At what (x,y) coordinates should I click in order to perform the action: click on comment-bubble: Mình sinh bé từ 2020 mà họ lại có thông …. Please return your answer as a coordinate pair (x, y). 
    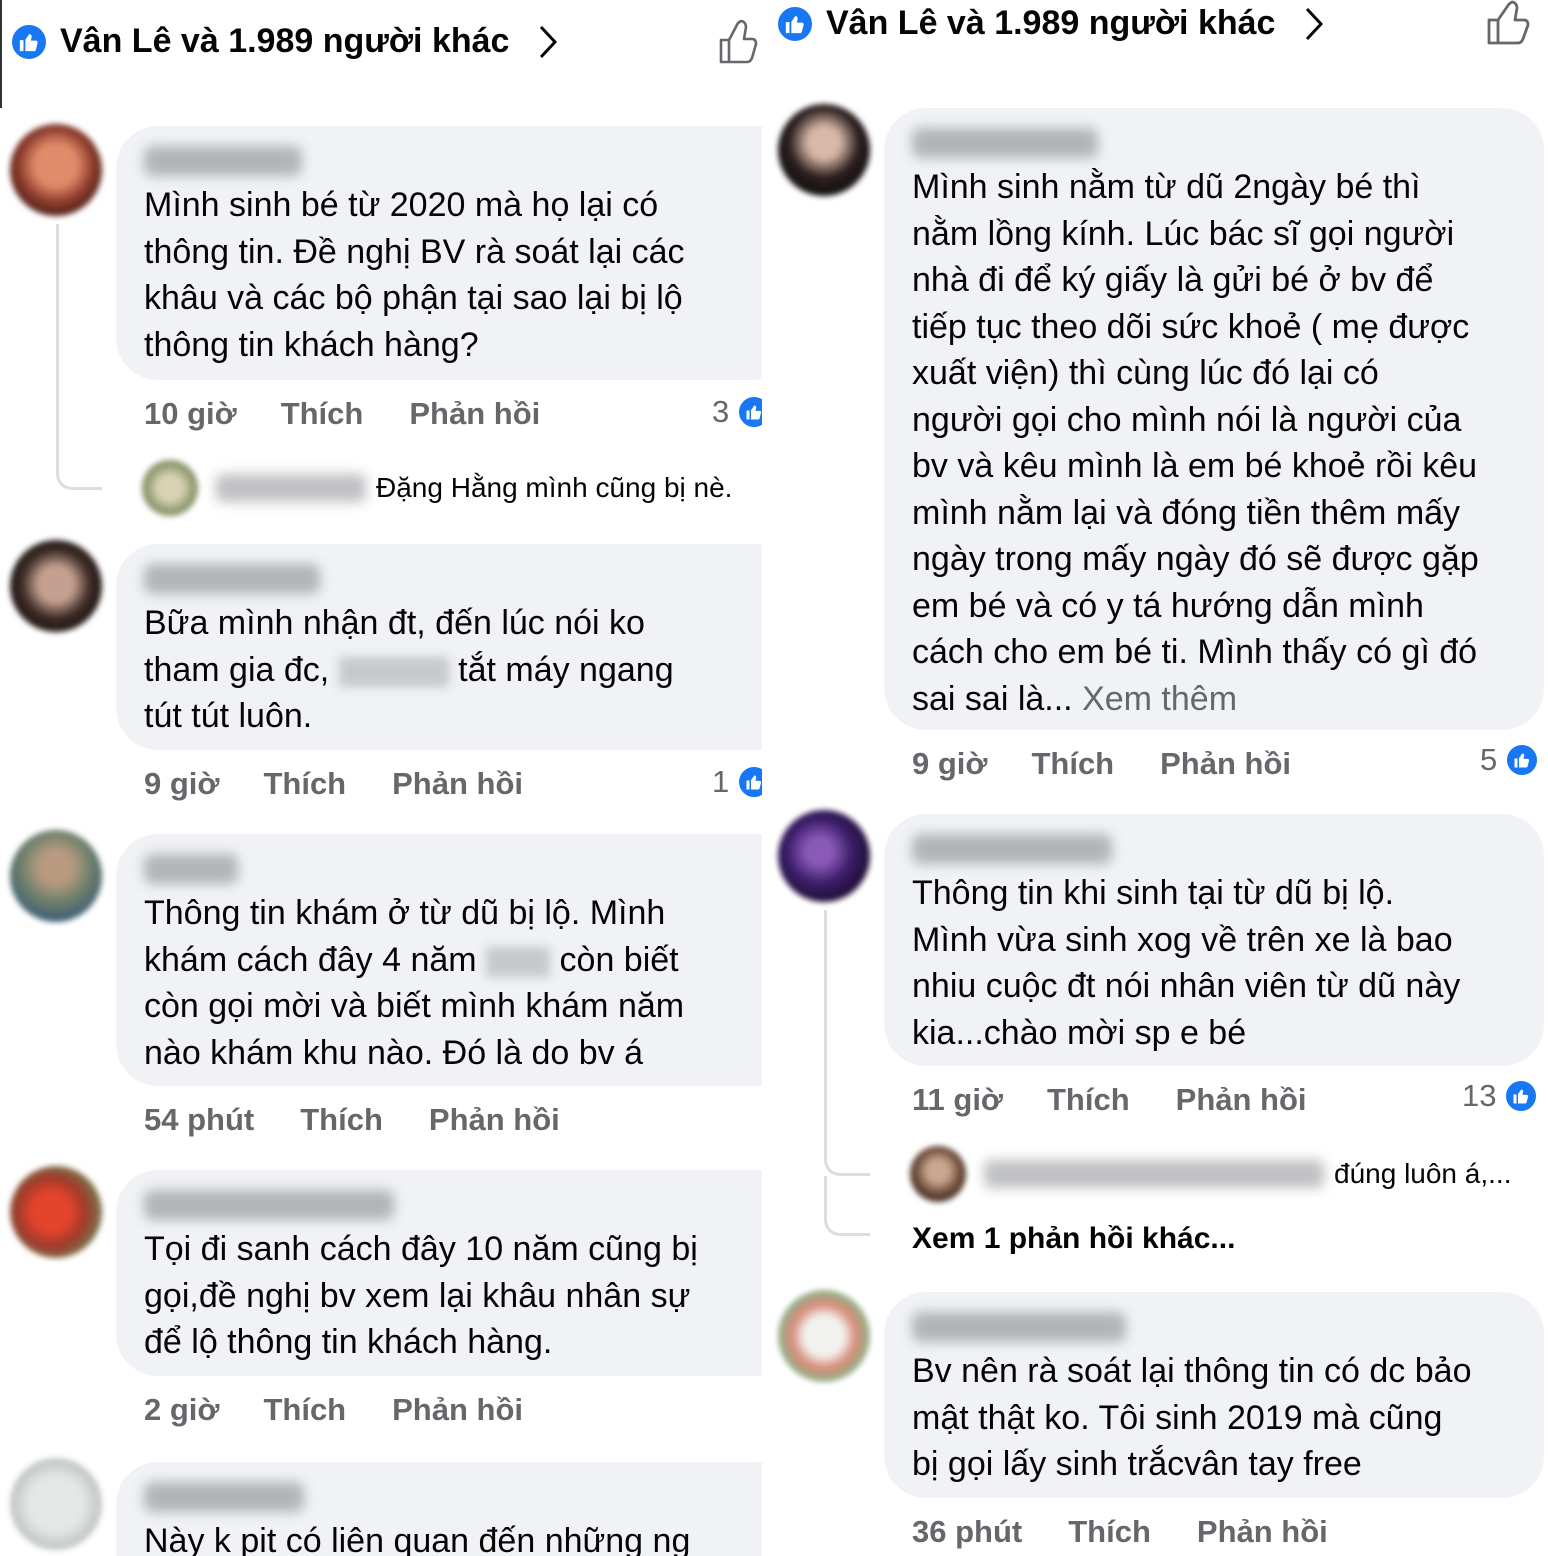
    Looking at the image, I should click on (439, 253).